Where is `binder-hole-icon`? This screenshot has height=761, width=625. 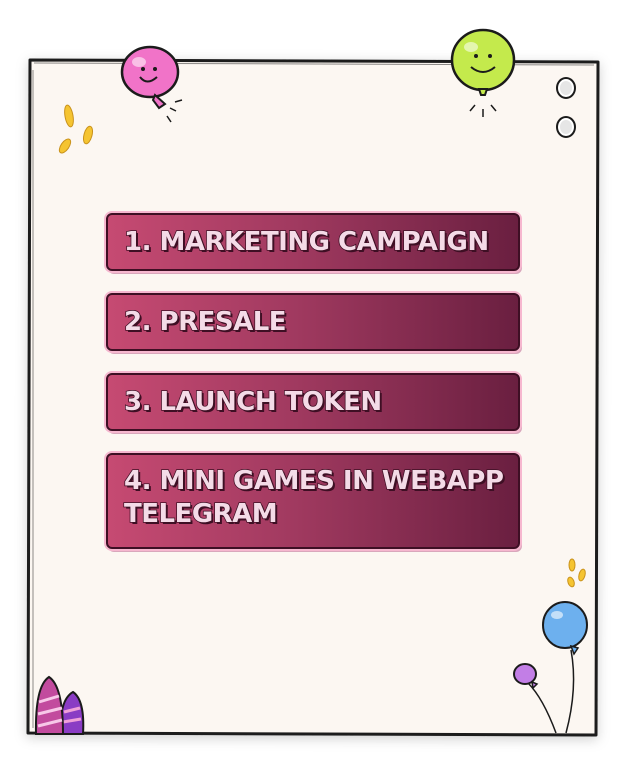
binder-hole-icon is located at coordinates (566, 107).